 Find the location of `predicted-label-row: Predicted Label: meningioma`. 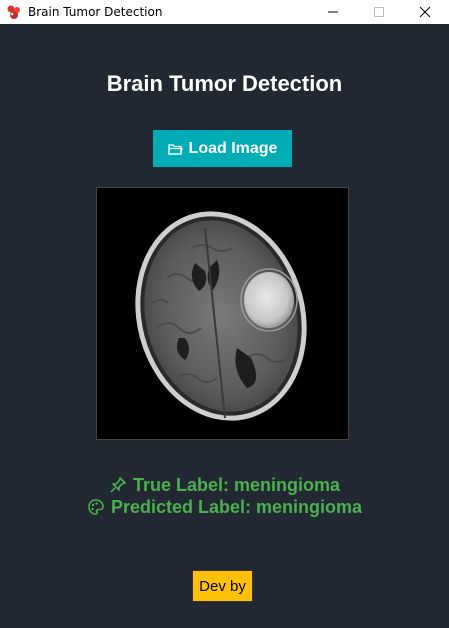

predicted-label-row: Predicted Label: meningioma is located at coordinates (224, 507).